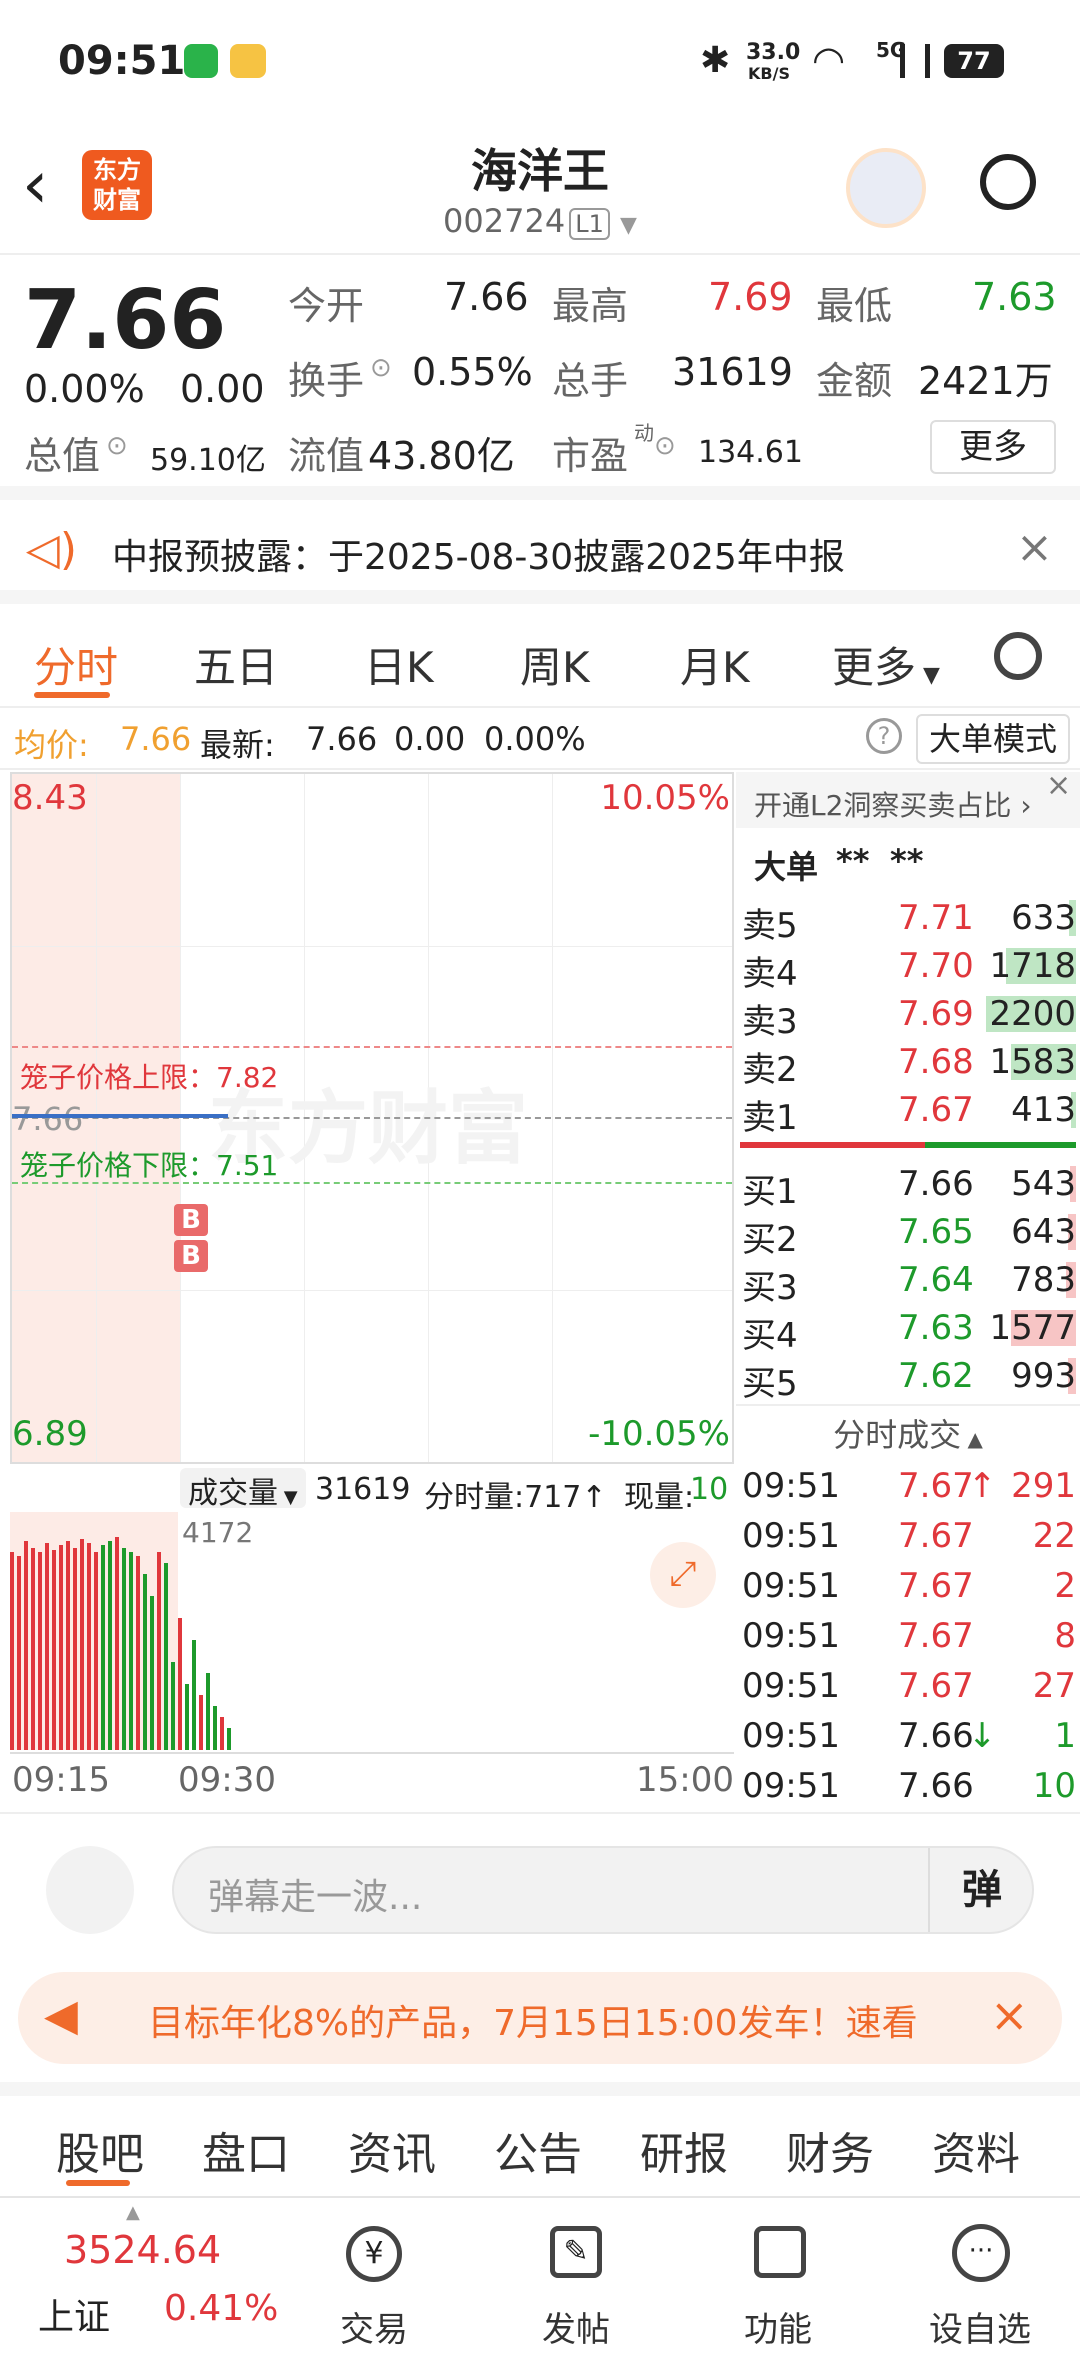 This screenshot has height=2376, width=1080. Describe the element at coordinates (791, 1686) in the screenshot. I see `trade-time: 09:51` at that location.